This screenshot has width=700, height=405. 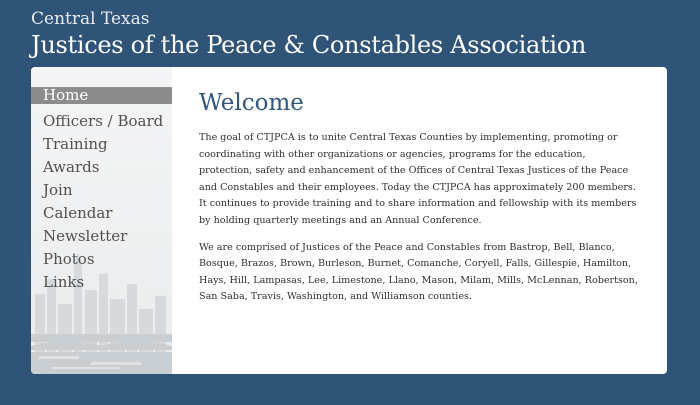 I want to click on nav-item-links: Links, so click(x=101, y=282).